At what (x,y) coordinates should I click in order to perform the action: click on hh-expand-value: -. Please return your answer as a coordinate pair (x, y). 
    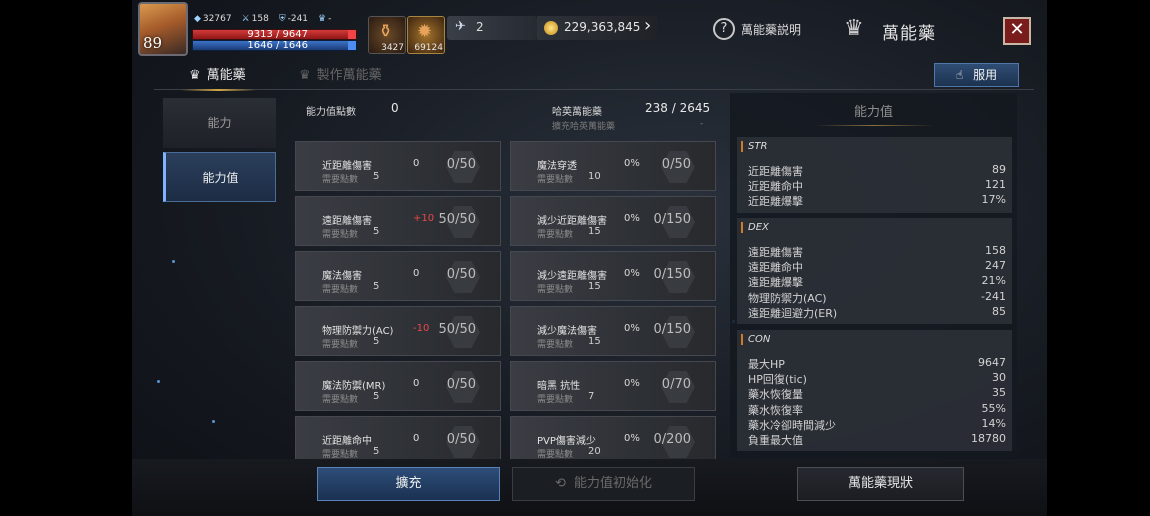
    Looking at the image, I should click on (702, 124).